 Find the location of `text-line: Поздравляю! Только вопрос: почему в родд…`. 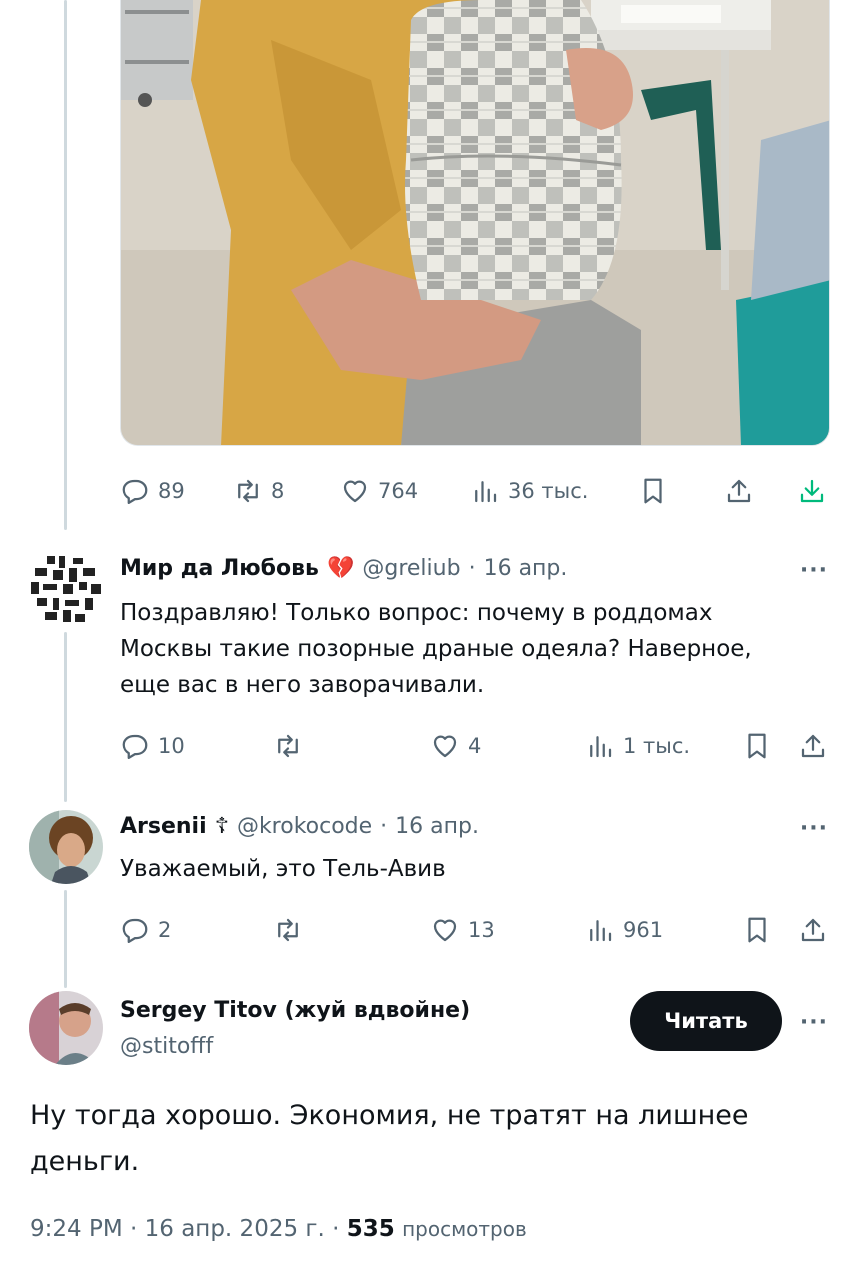

text-line: Поздравляю! Только вопрос: почему в родд… is located at coordinates (416, 613).